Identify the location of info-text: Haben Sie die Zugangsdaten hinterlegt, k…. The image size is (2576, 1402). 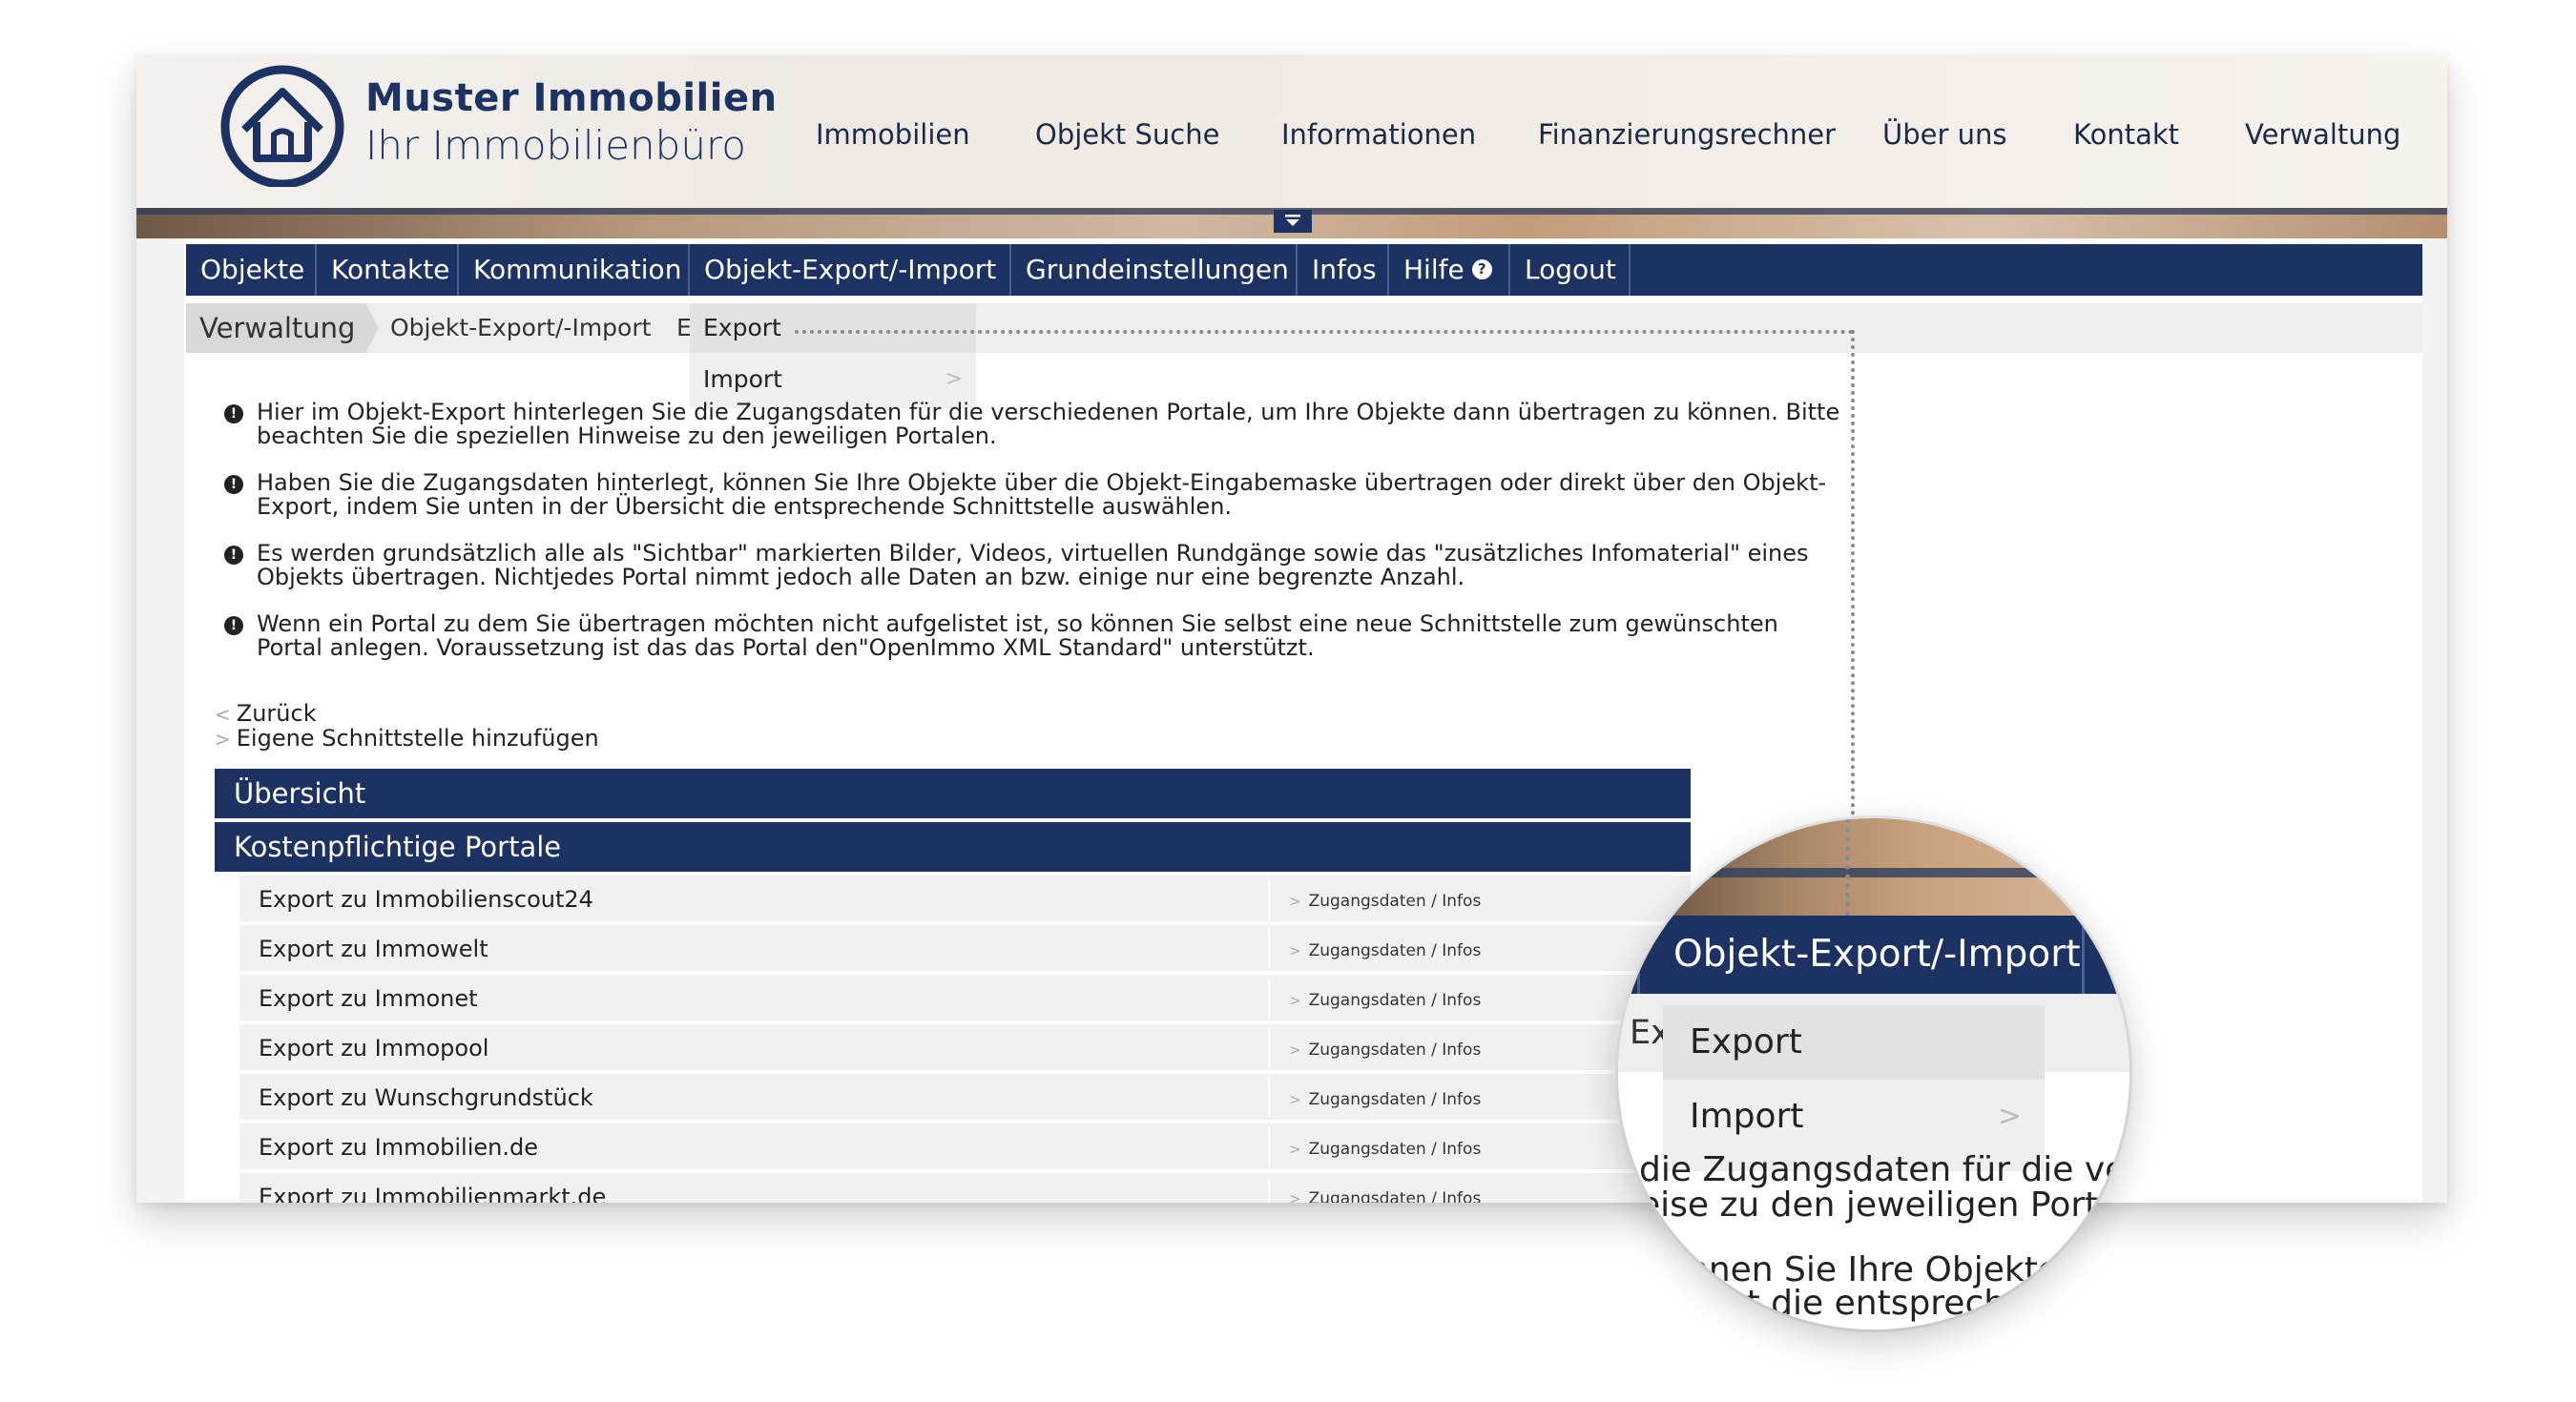
(1042, 495).